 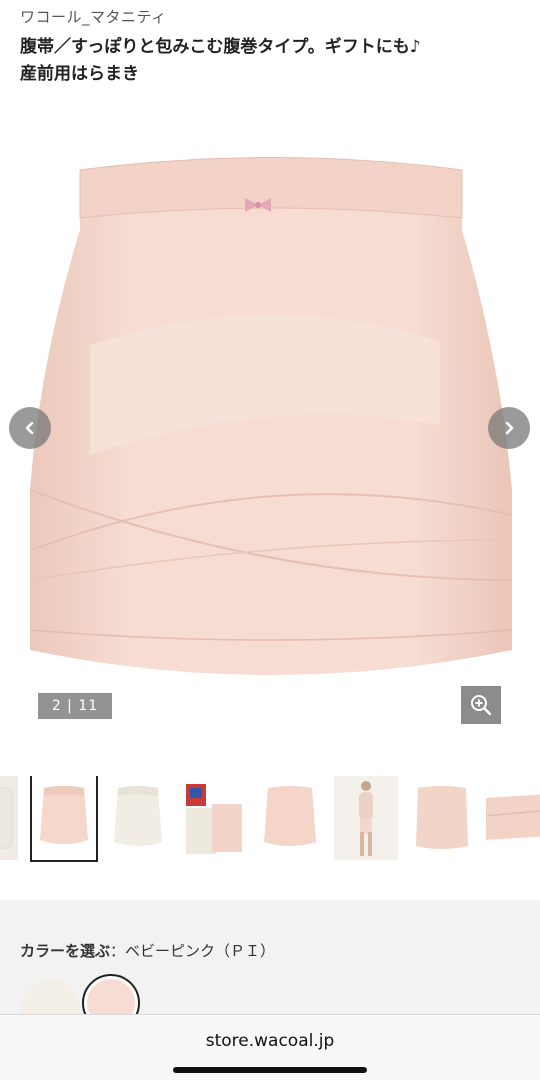 What do you see at coordinates (93, 16) in the screenshot?
I see `brand-name: ワコール_マタニティ` at bounding box center [93, 16].